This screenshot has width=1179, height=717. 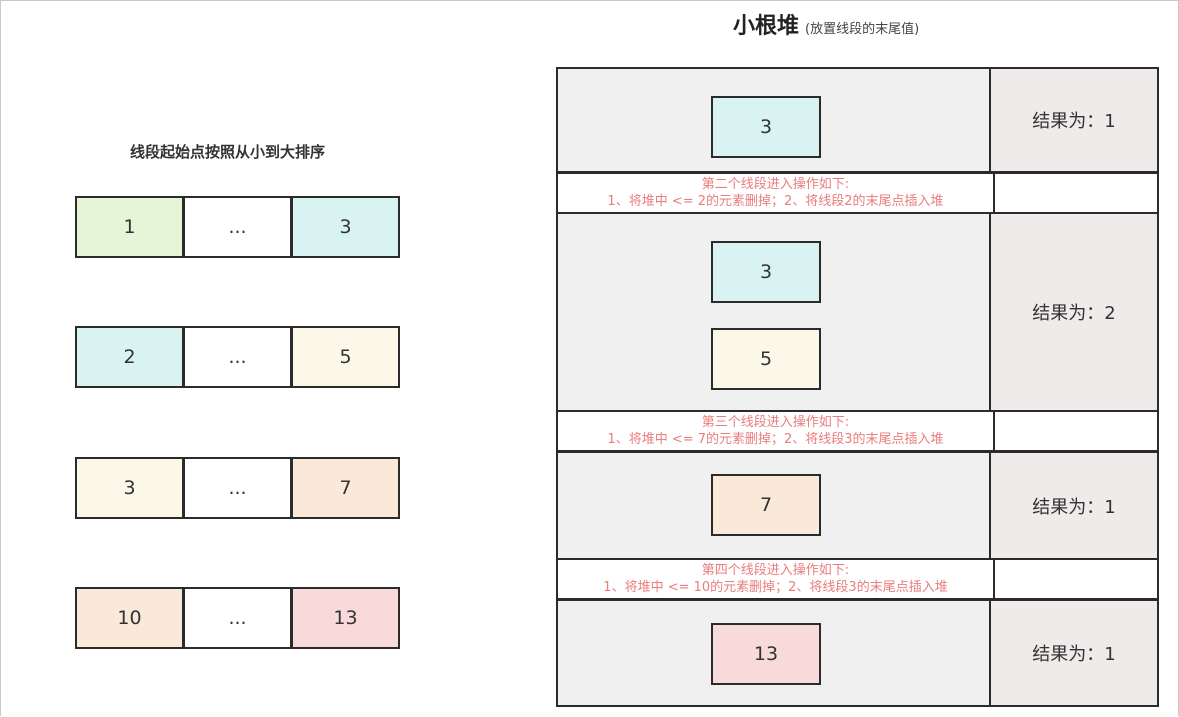 I want to click on segment-row-2: 2 ... 5, so click(x=238, y=357).